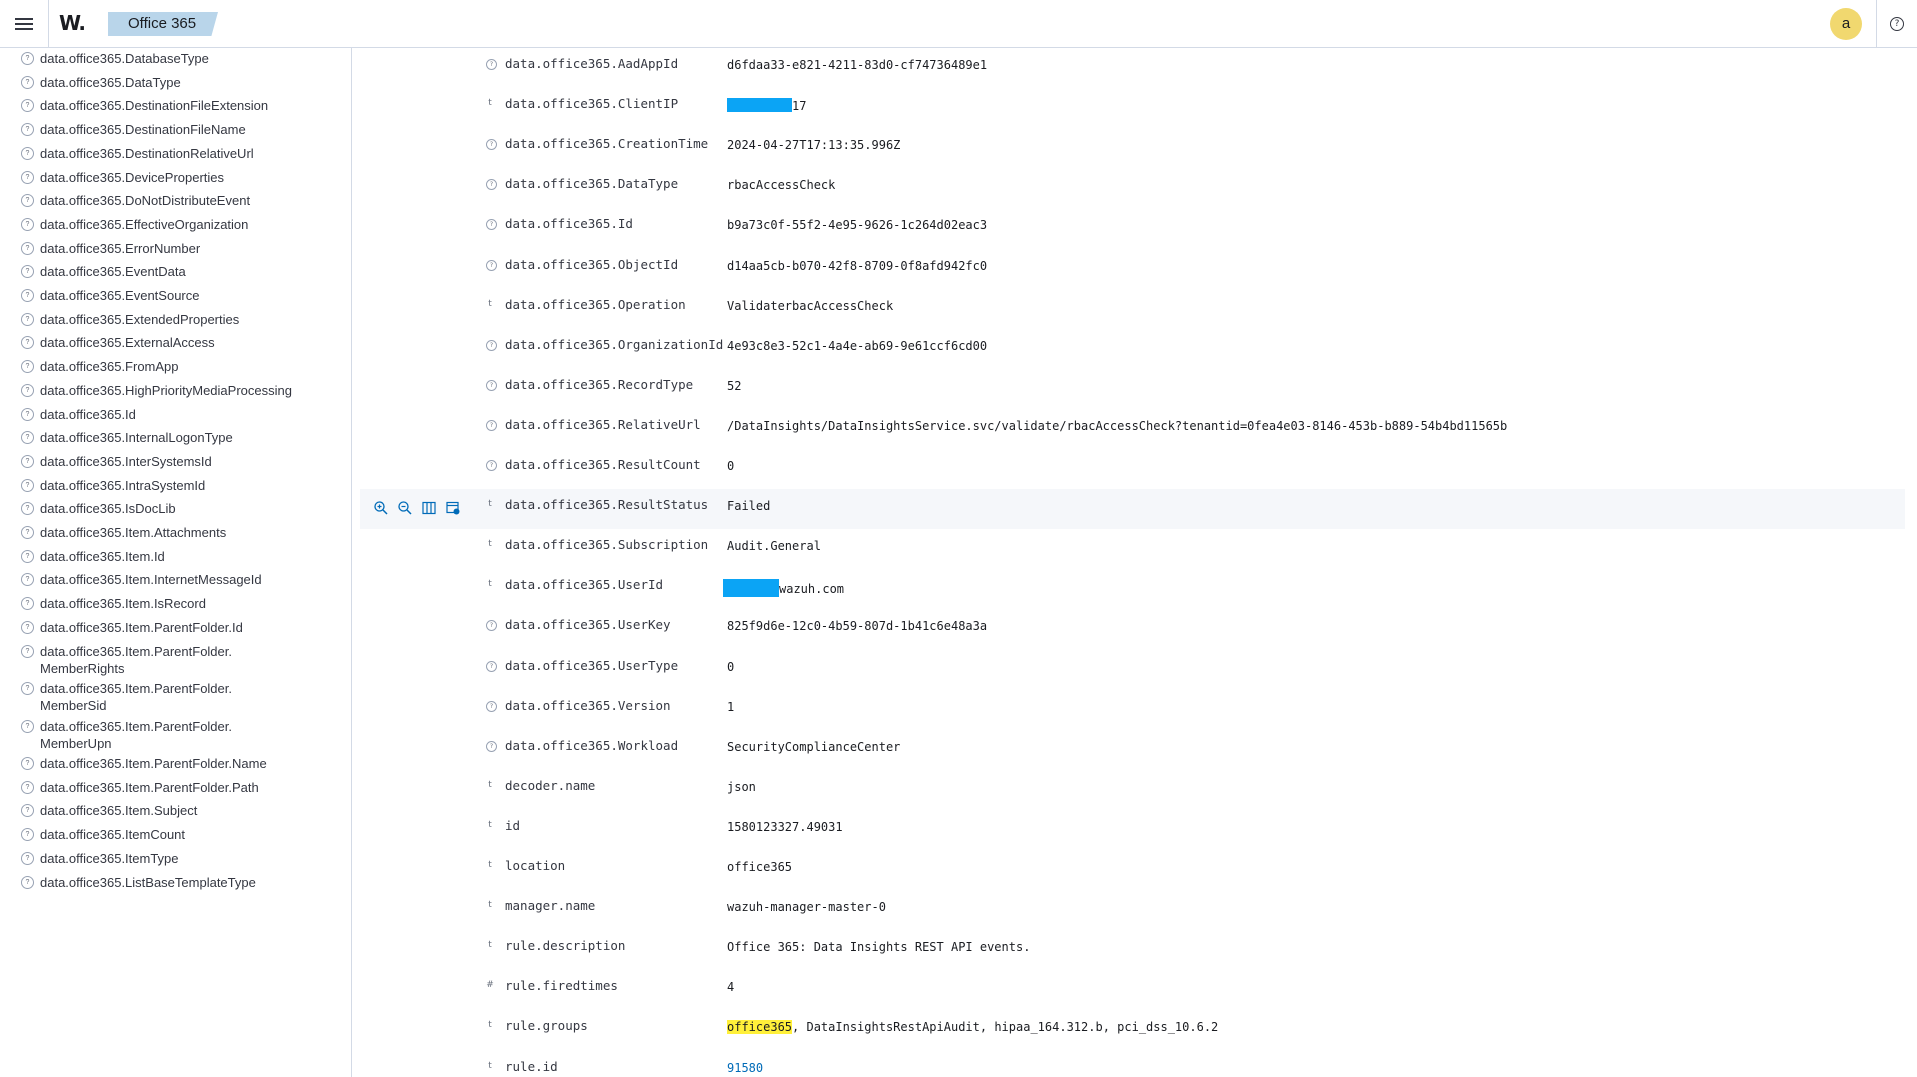 The image size is (1917, 1077). Describe the element at coordinates (607, 144) in the screenshot. I see `field-key: data.office365.CreationTime` at that location.